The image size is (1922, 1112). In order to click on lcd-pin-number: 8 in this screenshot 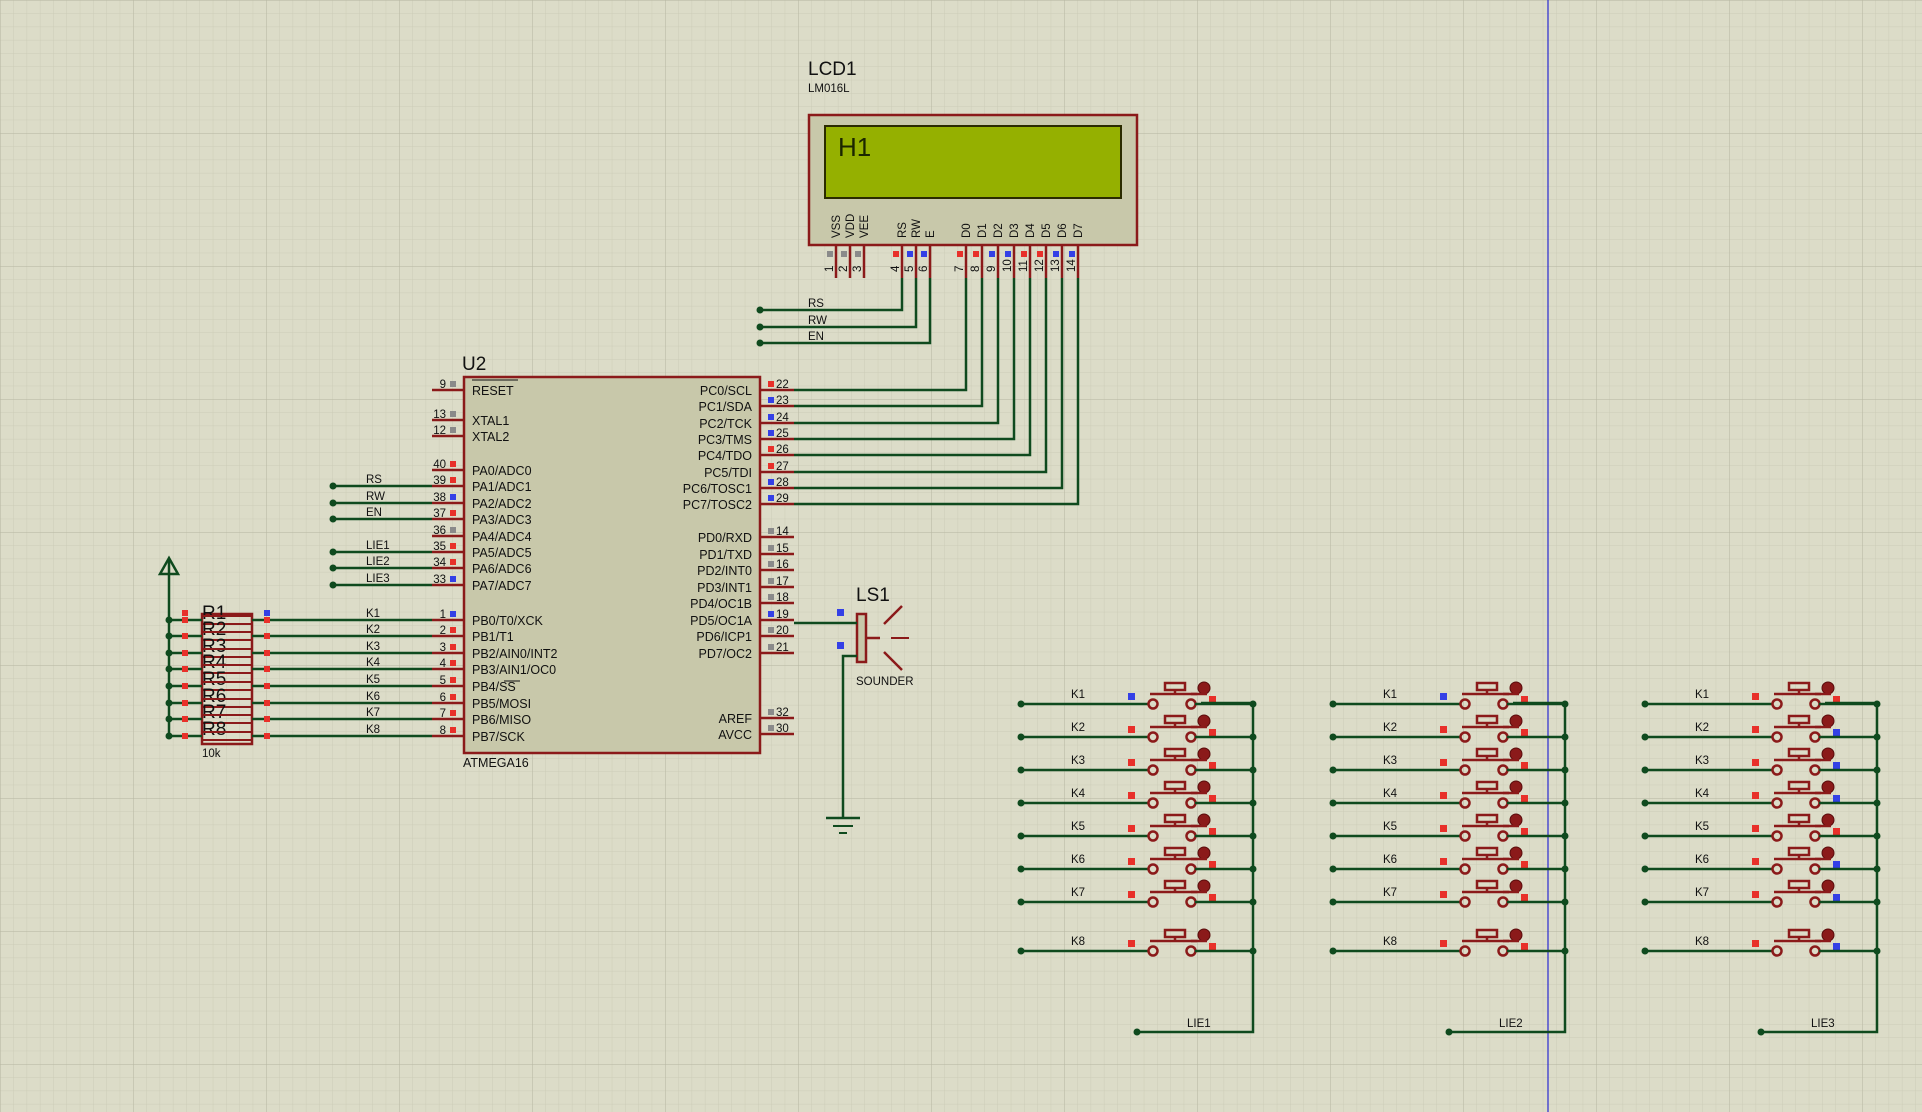, I will do `click(976, 269)`.